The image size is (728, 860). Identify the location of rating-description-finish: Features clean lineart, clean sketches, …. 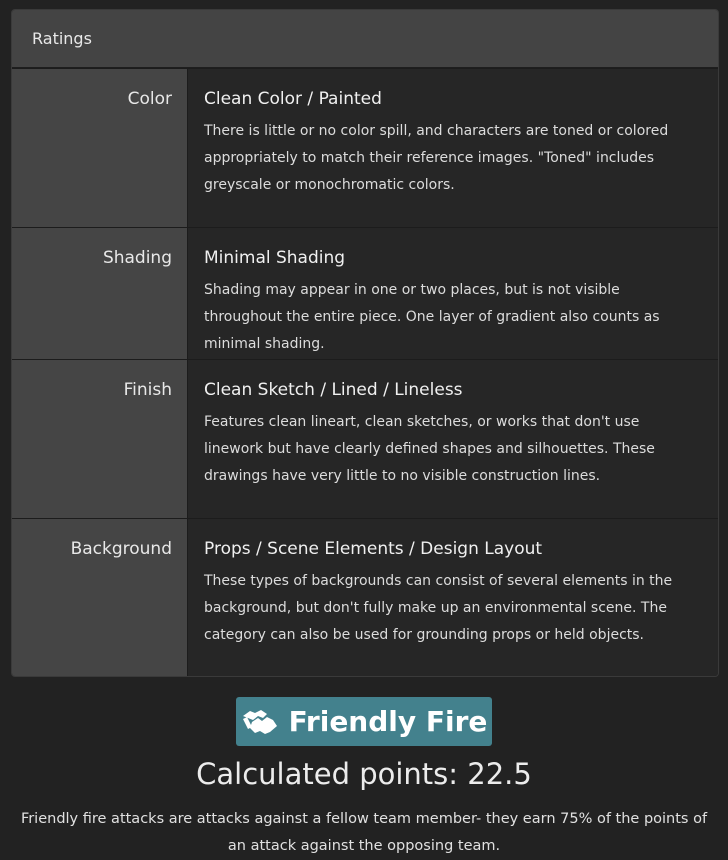
(429, 449).